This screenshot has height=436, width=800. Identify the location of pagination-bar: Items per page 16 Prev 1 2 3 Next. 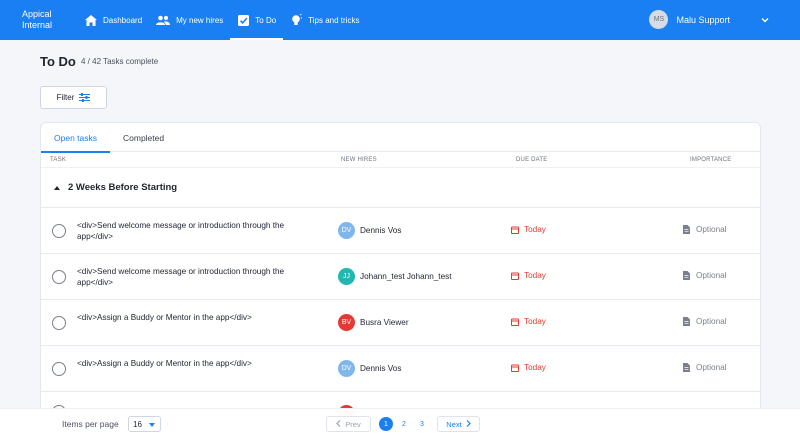
(400, 422).